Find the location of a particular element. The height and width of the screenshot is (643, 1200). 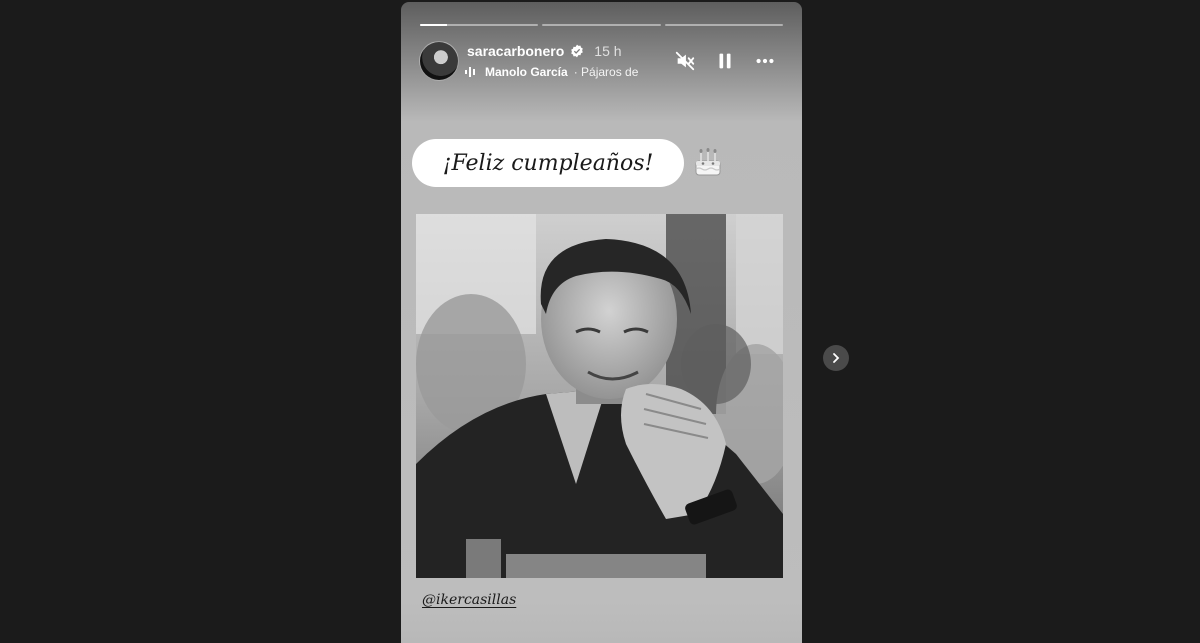

mute-button is located at coordinates (685, 61).